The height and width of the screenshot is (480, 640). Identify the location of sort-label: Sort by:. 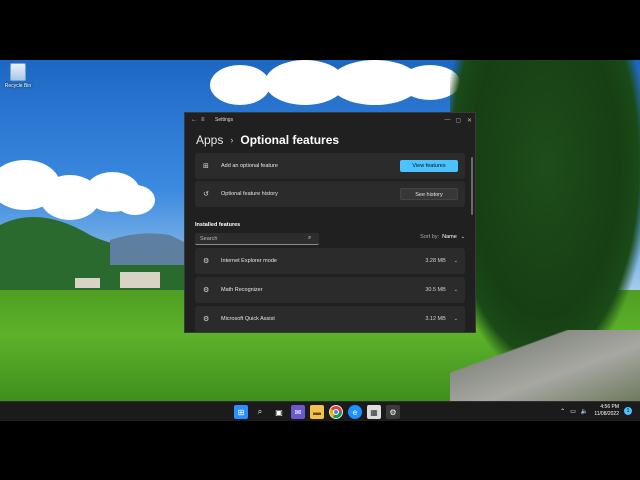
(430, 237).